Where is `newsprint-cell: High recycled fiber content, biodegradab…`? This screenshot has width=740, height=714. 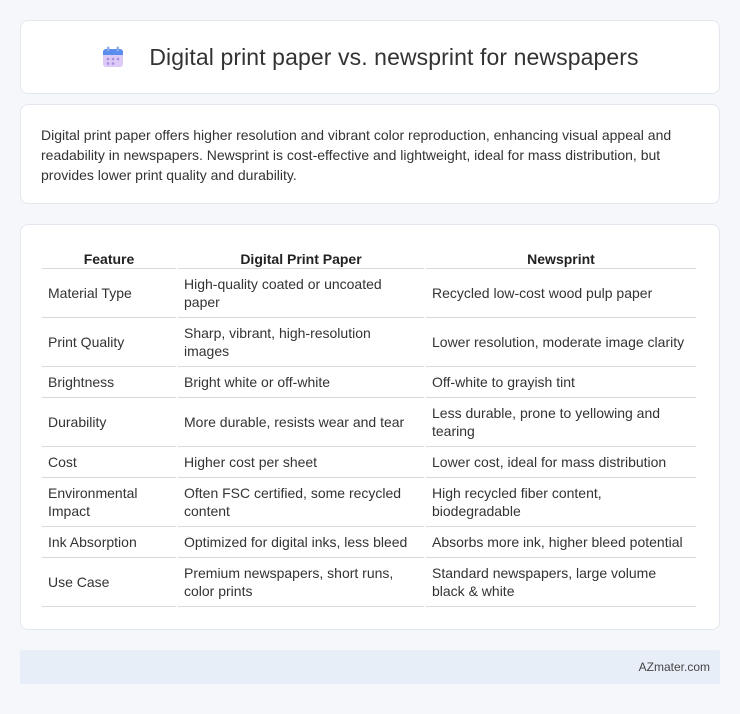 newsprint-cell: High recycled fiber content, biodegradab… is located at coordinates (561, 502).